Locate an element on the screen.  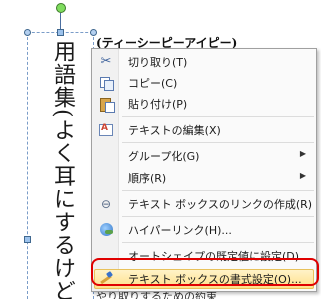
menu-item-group: グループ化(G) ▶ is located at coordinates (204, 155).